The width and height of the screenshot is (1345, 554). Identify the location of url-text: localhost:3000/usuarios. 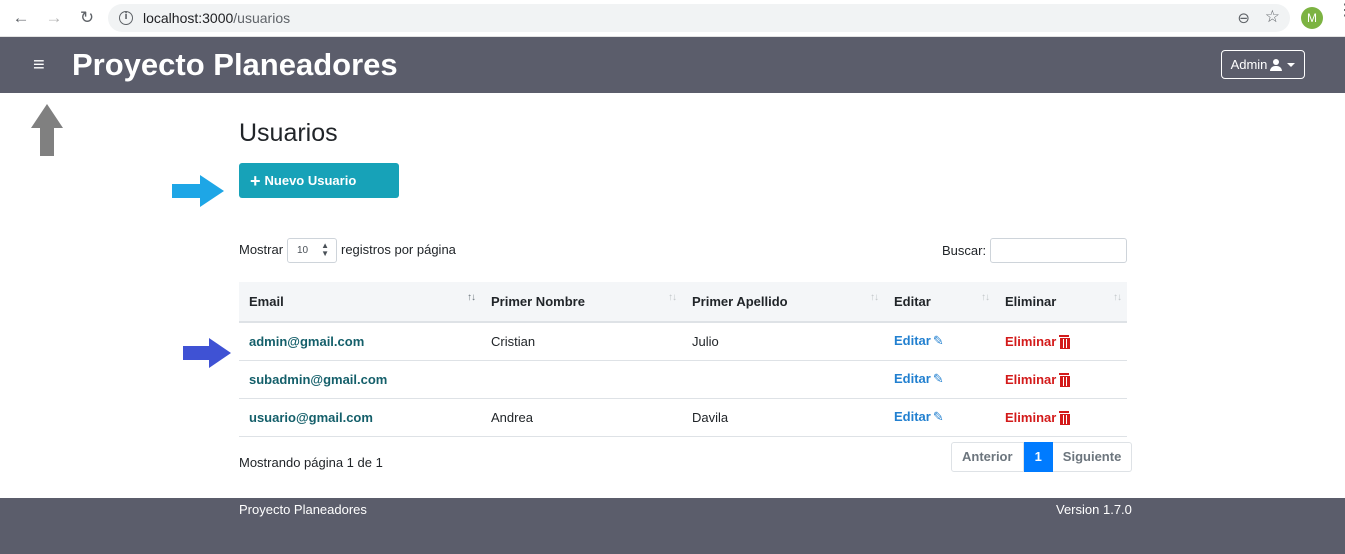
(216, 18).